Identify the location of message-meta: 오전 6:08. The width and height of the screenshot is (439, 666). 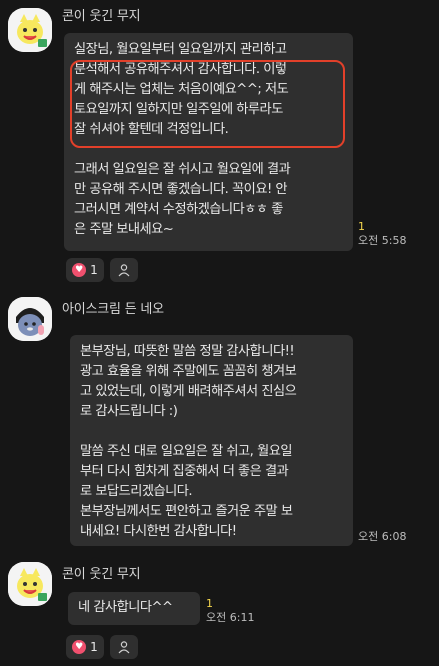
(382, 537).